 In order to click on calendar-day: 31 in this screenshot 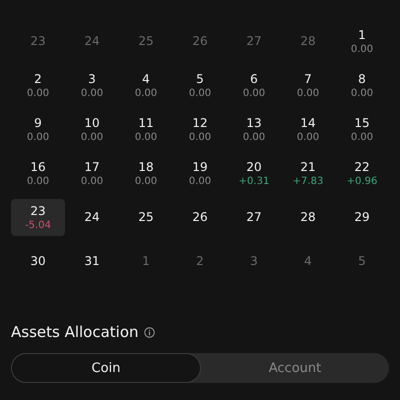, I will do `click(92, 261)`.